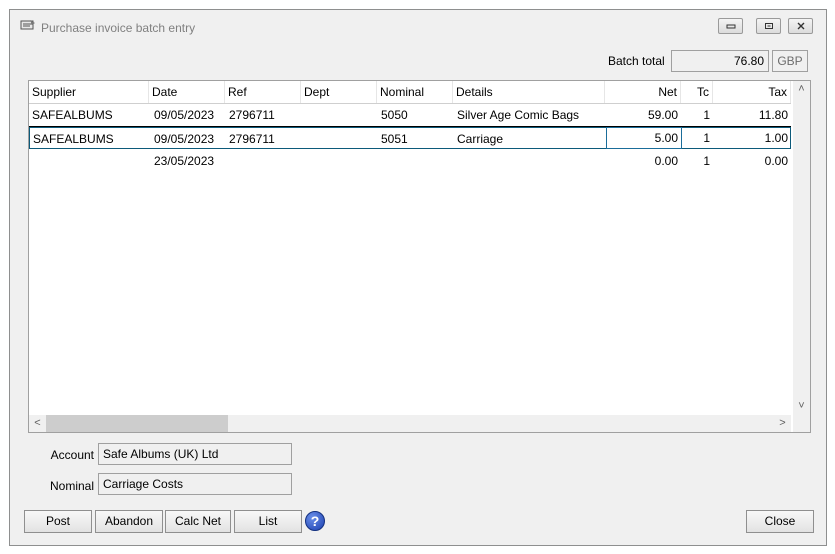 The image size is (835, 554). What do you see at coordinates (89, 161) in the screenshot?
I see `cell-supplier` at bounding box center [89, 161].